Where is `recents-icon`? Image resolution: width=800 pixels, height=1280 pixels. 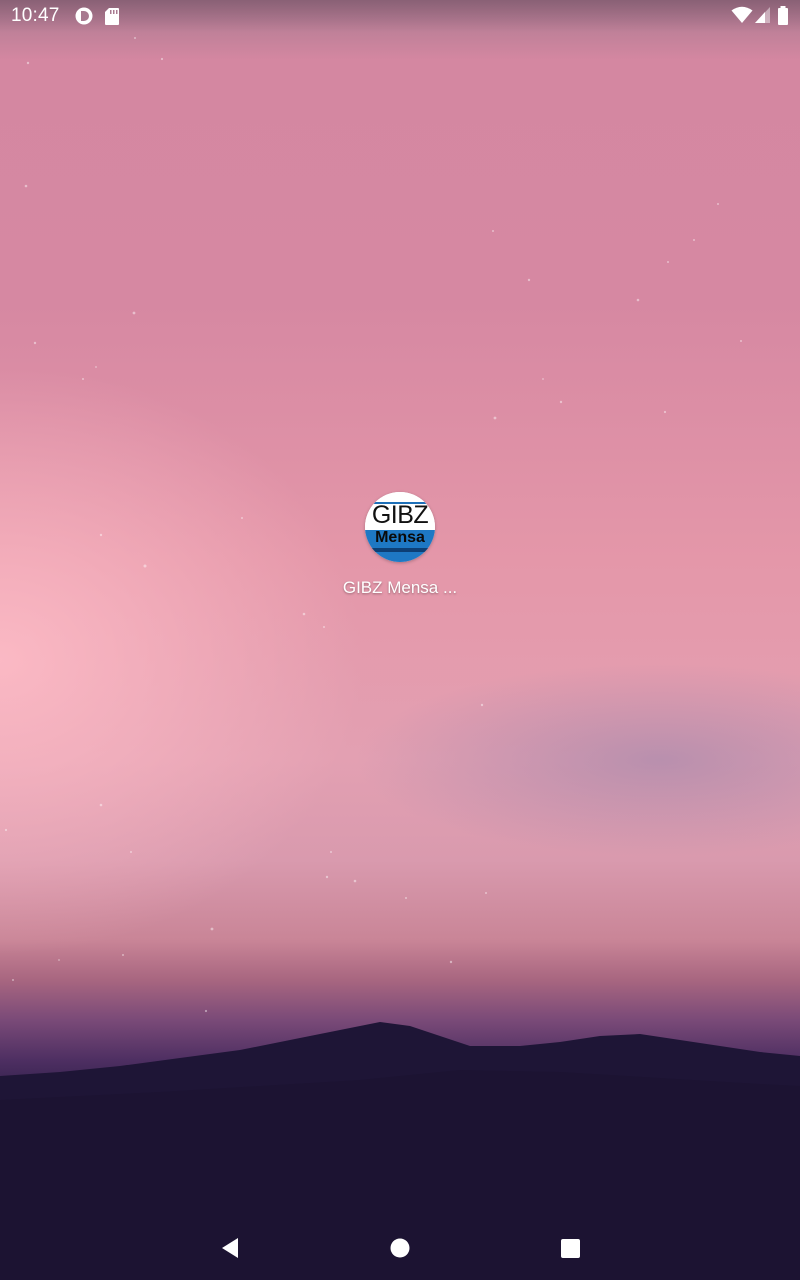 recents-icon is located at coordinates (570, 1248).